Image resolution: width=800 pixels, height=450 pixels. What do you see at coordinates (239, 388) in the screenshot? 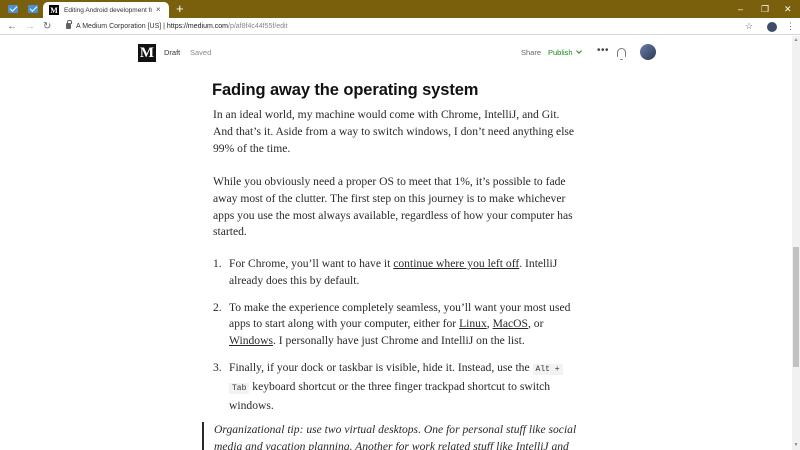
I see `inline-code: Tab` at bounding box center [239, 388].